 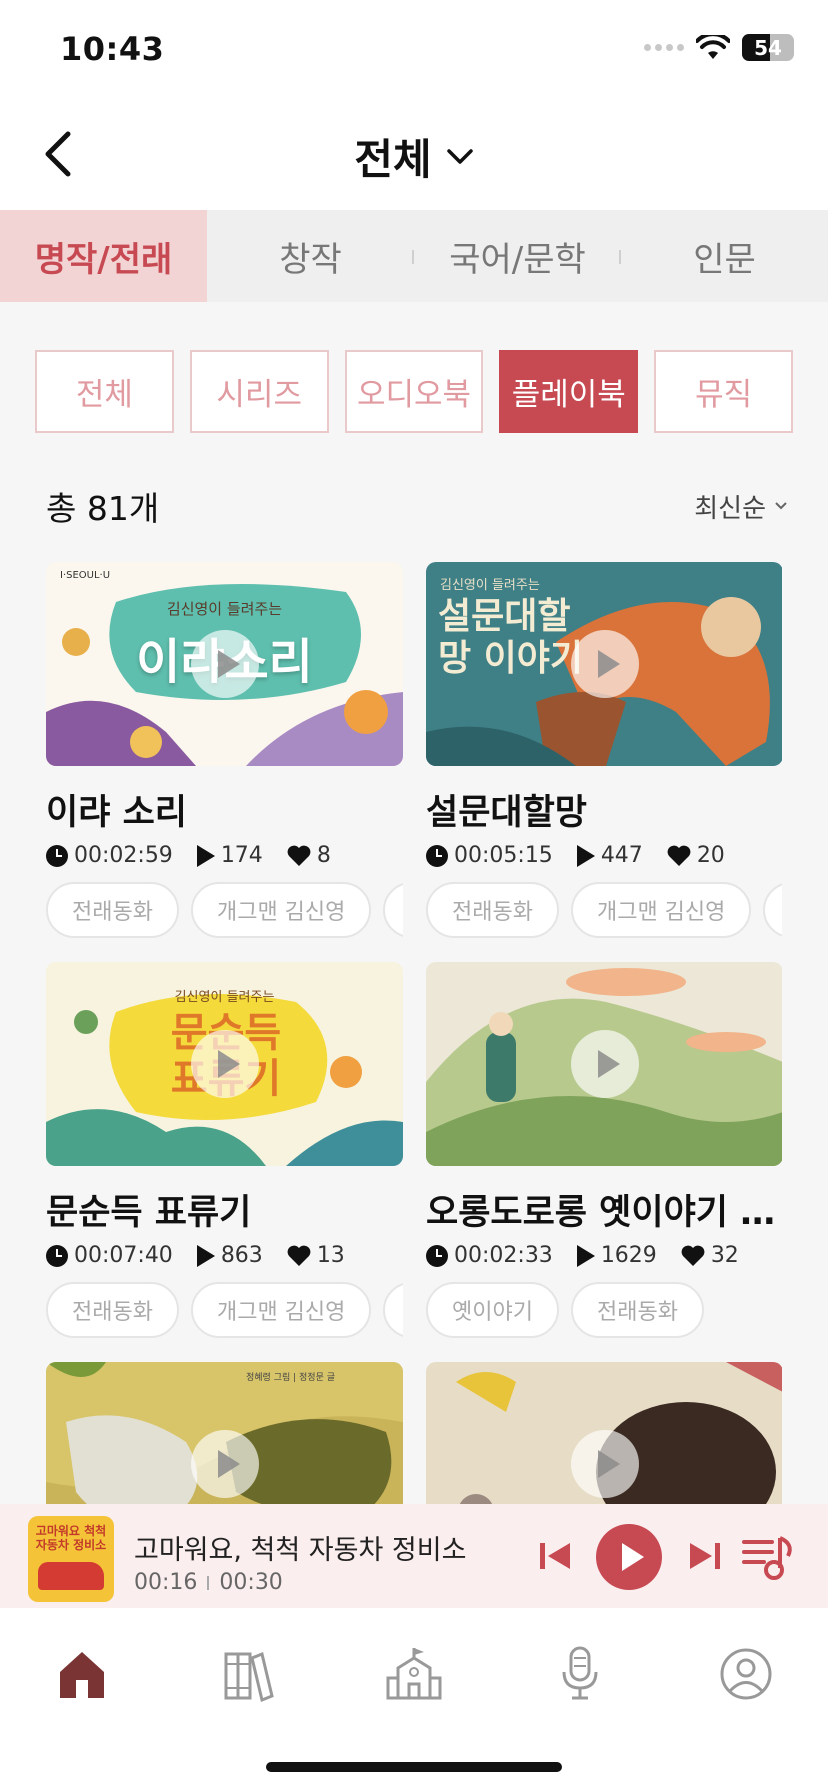 What do you see at coordinates (719, 47) in the screenshot?
I see `status-icons: 54` at bounding box center [719, 47].